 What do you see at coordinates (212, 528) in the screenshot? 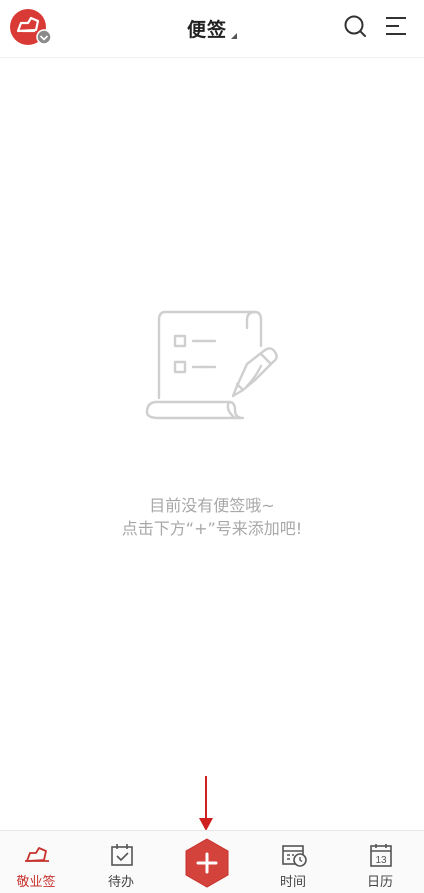
I see `empty-state-hint: 点击下方“+”号来添加吧!` at bounding box center [212, 528].